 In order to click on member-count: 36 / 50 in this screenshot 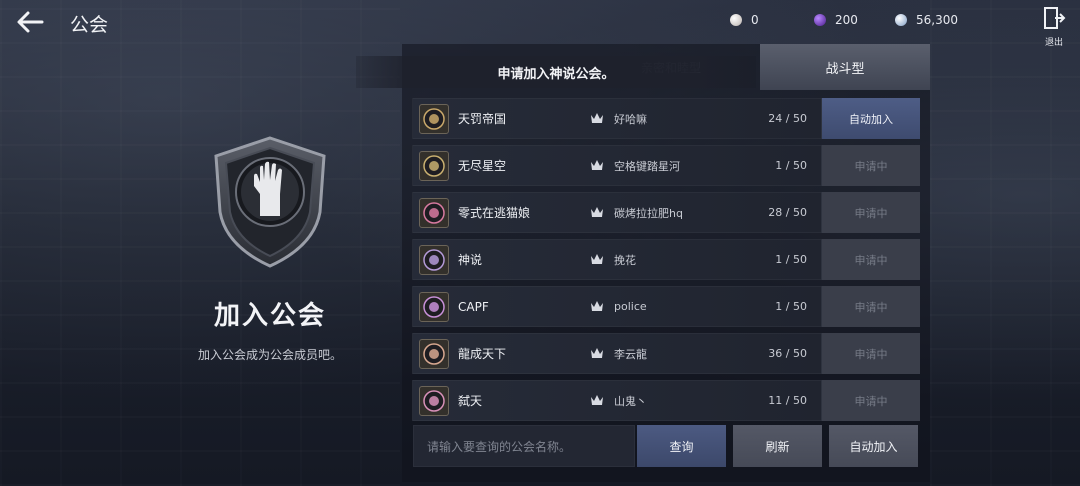, I will do `click(787, 353)`.